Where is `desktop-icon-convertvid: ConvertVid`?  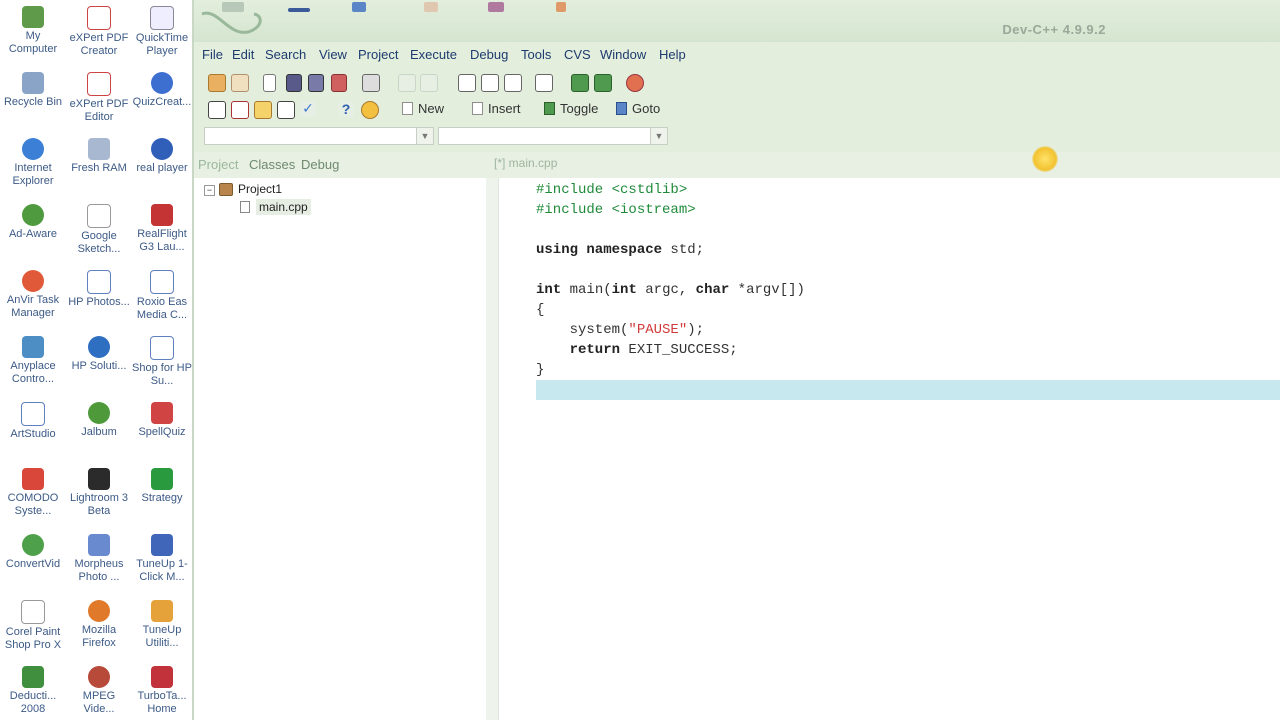
desktop-icon-convertvid: ConvertVid is located at coordinates (33, 560).